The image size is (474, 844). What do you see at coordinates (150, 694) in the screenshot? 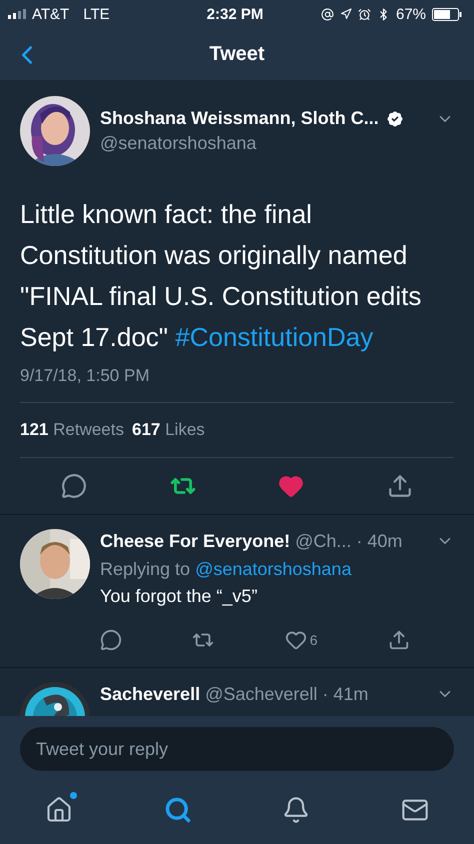
I see `reply-author-name: Sacheverell` at bounding box center [150, 694].